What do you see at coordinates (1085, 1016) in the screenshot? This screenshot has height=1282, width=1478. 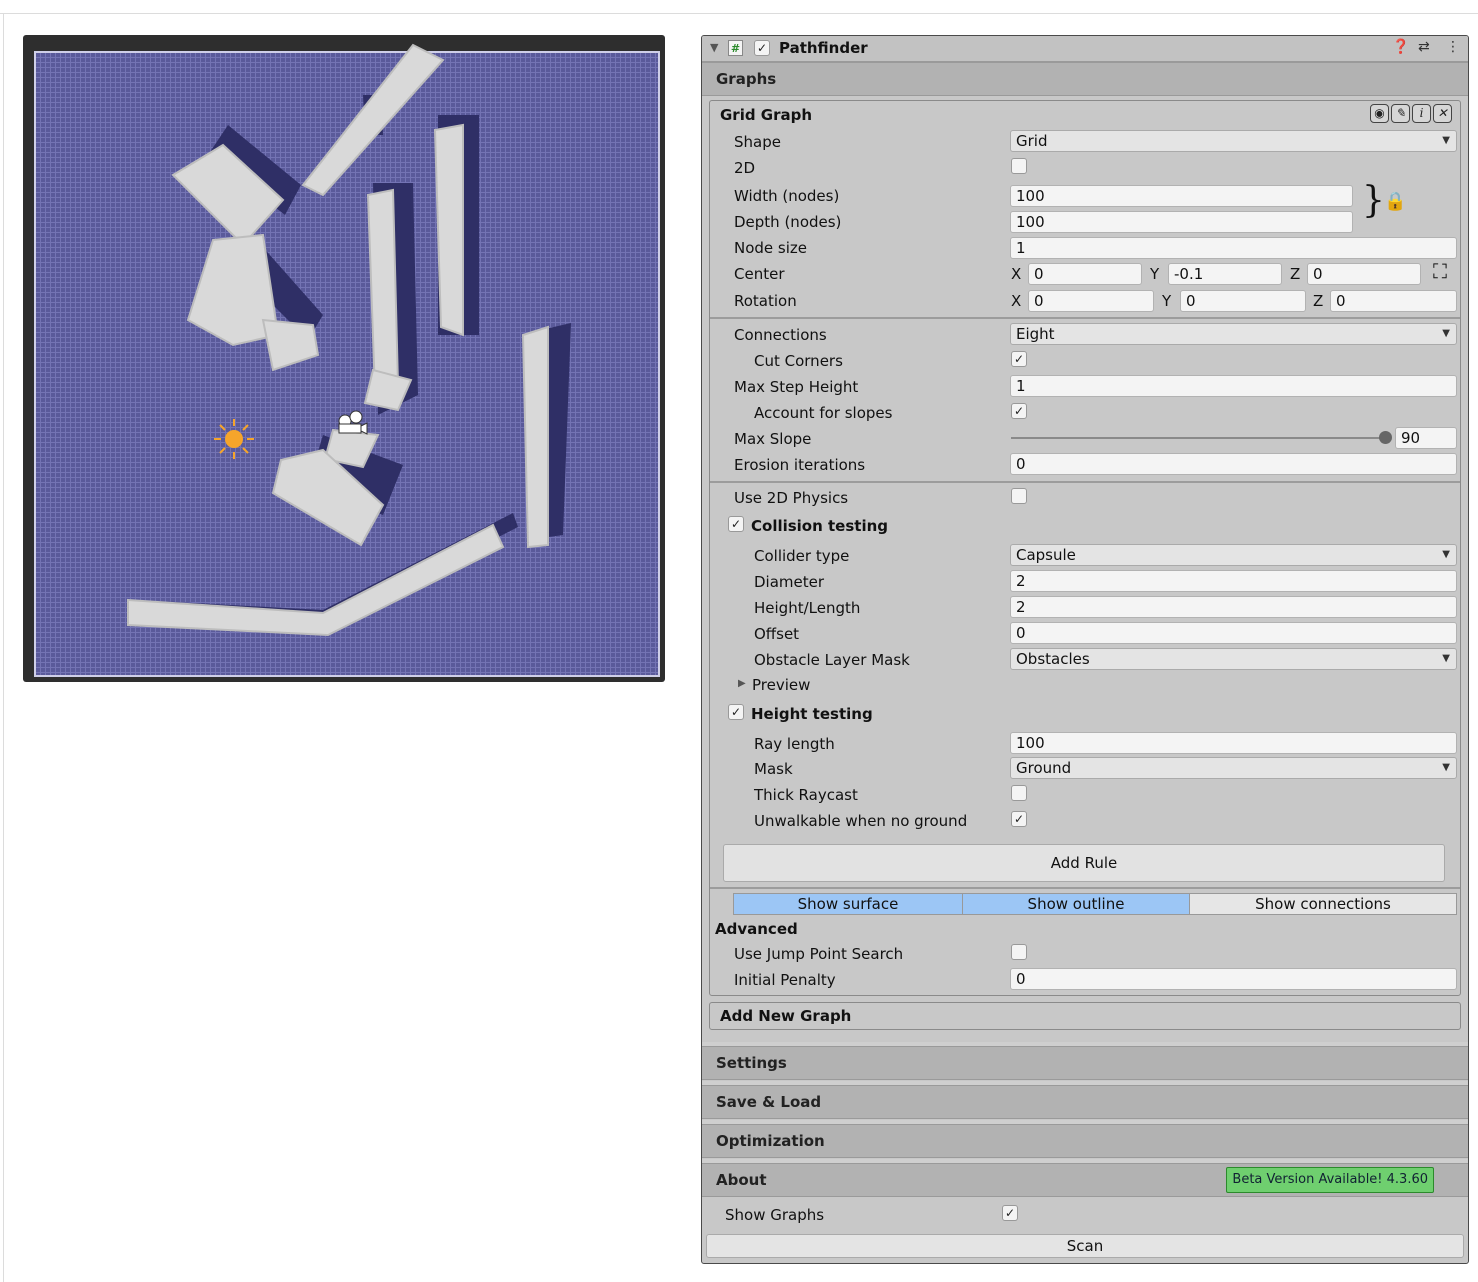 I see `add-new-graph-foldout: Add New Graph` at bounding box center [1085, 1016].